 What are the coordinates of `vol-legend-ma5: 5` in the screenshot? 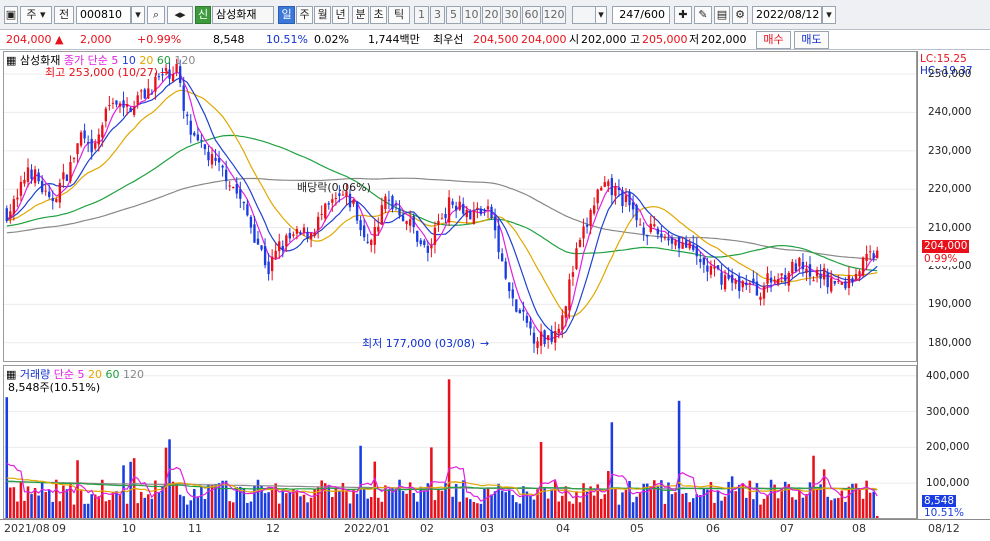 It's located at (81, 374).